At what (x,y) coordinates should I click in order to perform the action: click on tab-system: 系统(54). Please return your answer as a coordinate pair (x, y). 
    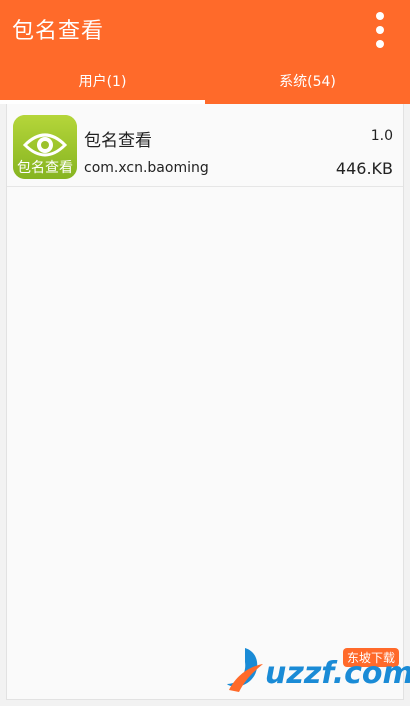
    Looking at the image, I should click on (307, 81).